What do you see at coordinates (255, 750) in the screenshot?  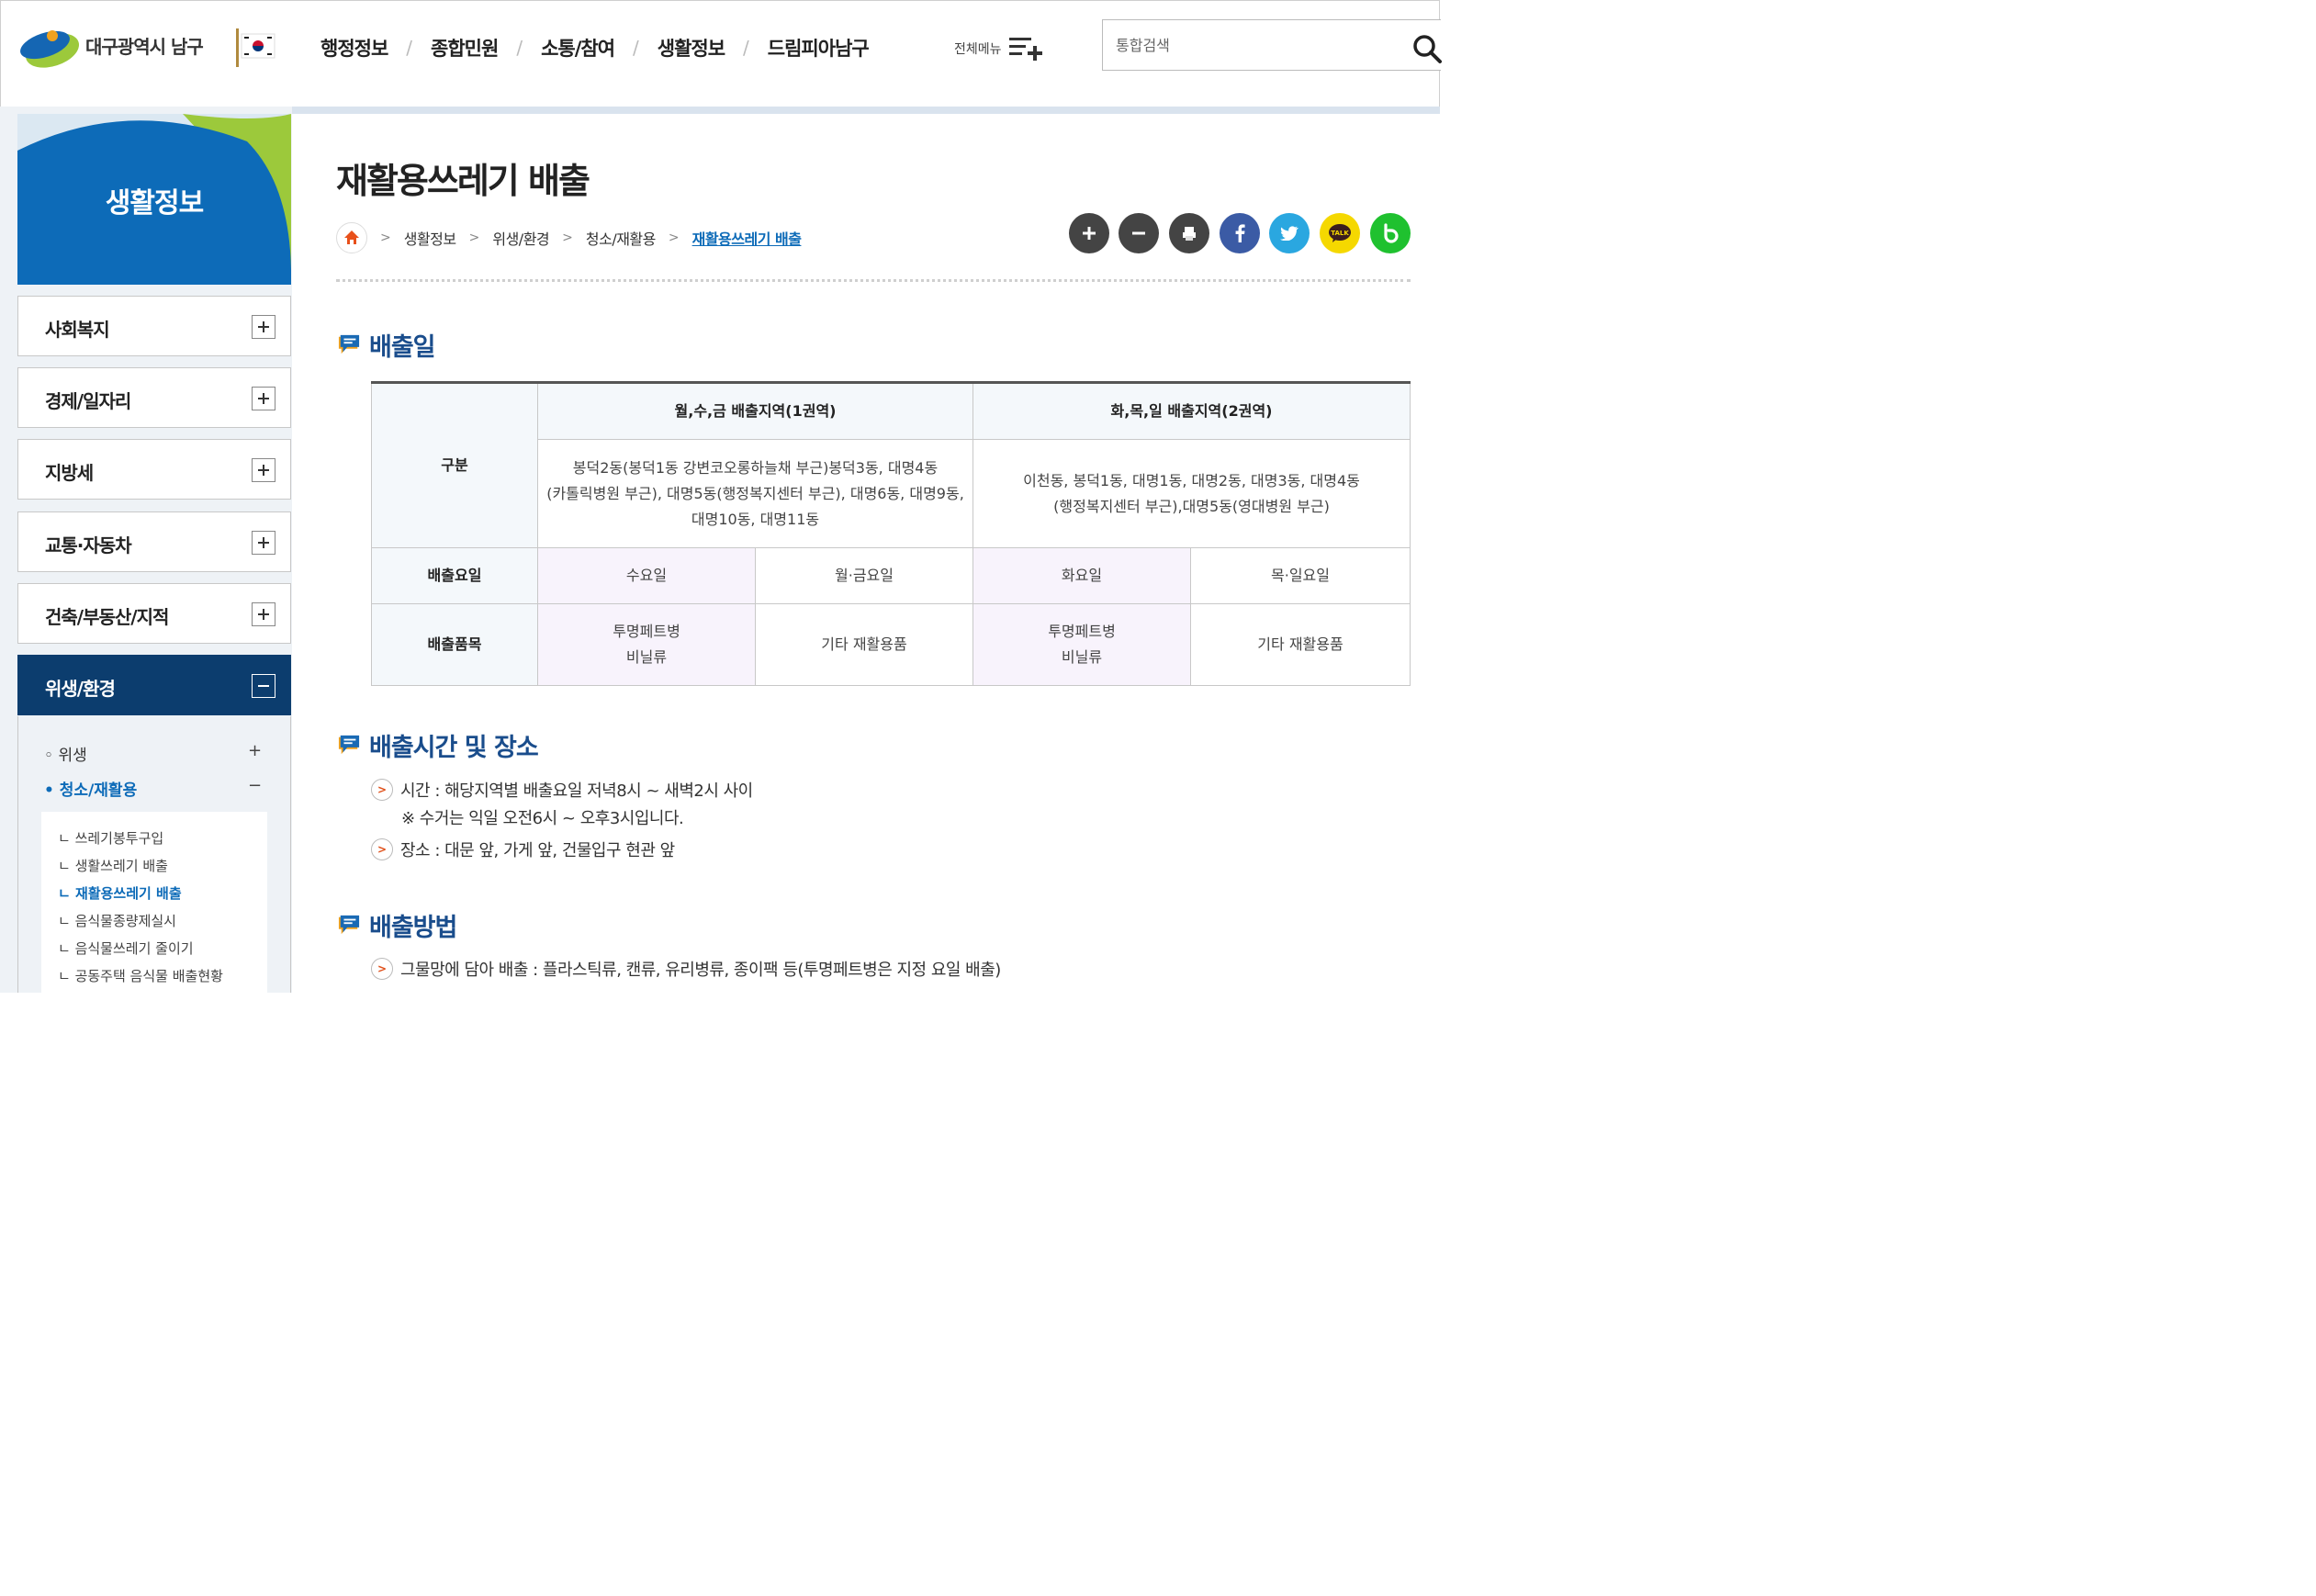 I see `expand-icon: +` at bounding box center [255, 750].